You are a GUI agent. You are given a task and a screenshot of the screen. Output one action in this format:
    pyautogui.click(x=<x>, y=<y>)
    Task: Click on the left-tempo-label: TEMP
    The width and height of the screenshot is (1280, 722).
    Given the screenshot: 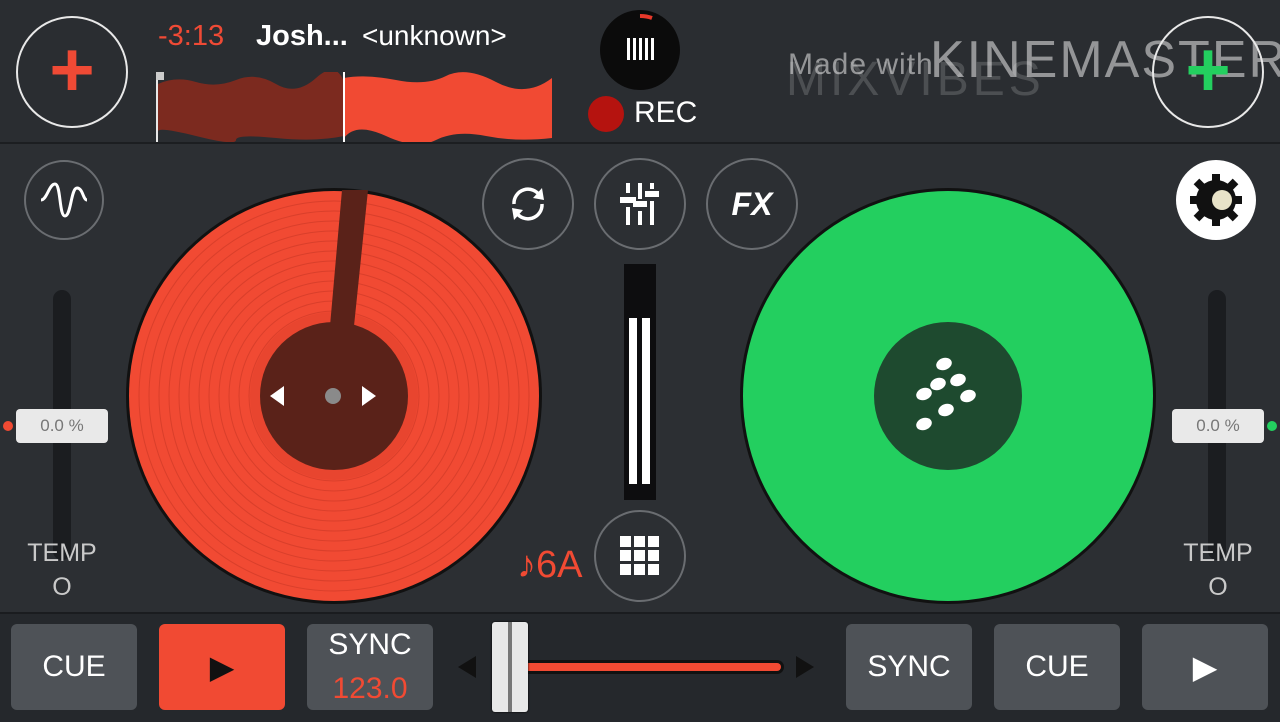 What is the action you would take?
    pyautogui.click(x=62, y=553)
    